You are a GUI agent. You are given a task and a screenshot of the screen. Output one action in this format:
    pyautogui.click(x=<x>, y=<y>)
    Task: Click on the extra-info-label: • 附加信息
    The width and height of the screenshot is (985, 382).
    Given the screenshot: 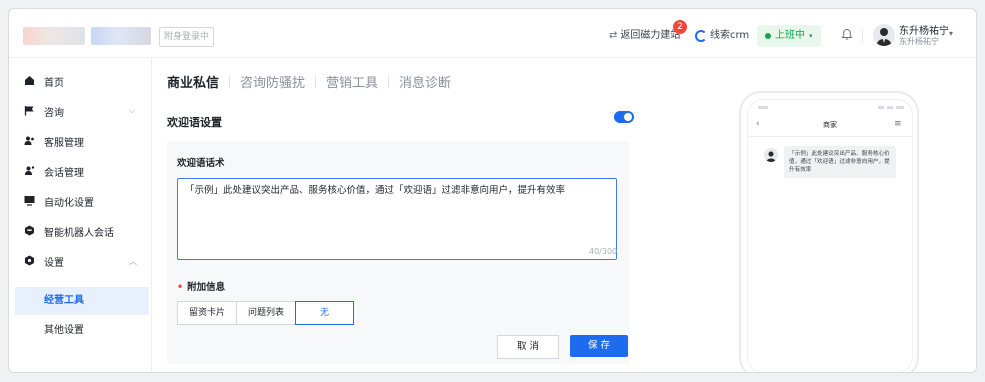 What is the action you would take?
    pyautogui.click(x=201, y=286)
    